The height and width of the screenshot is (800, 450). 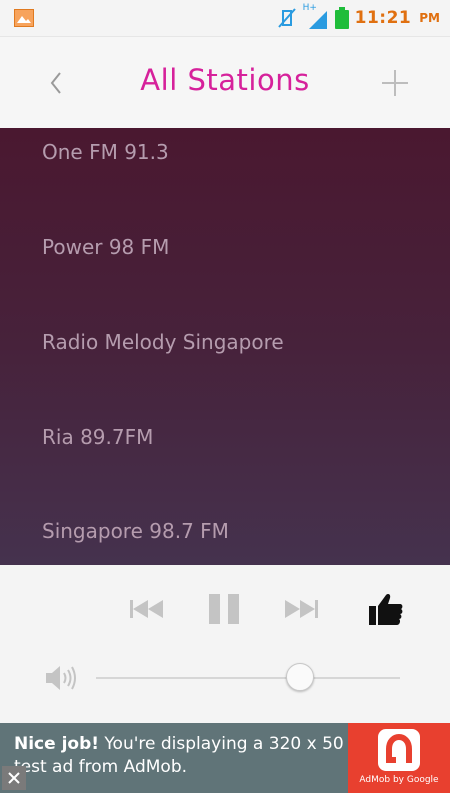 I want to click on previous-track-icon, so click(x=147, y=609).